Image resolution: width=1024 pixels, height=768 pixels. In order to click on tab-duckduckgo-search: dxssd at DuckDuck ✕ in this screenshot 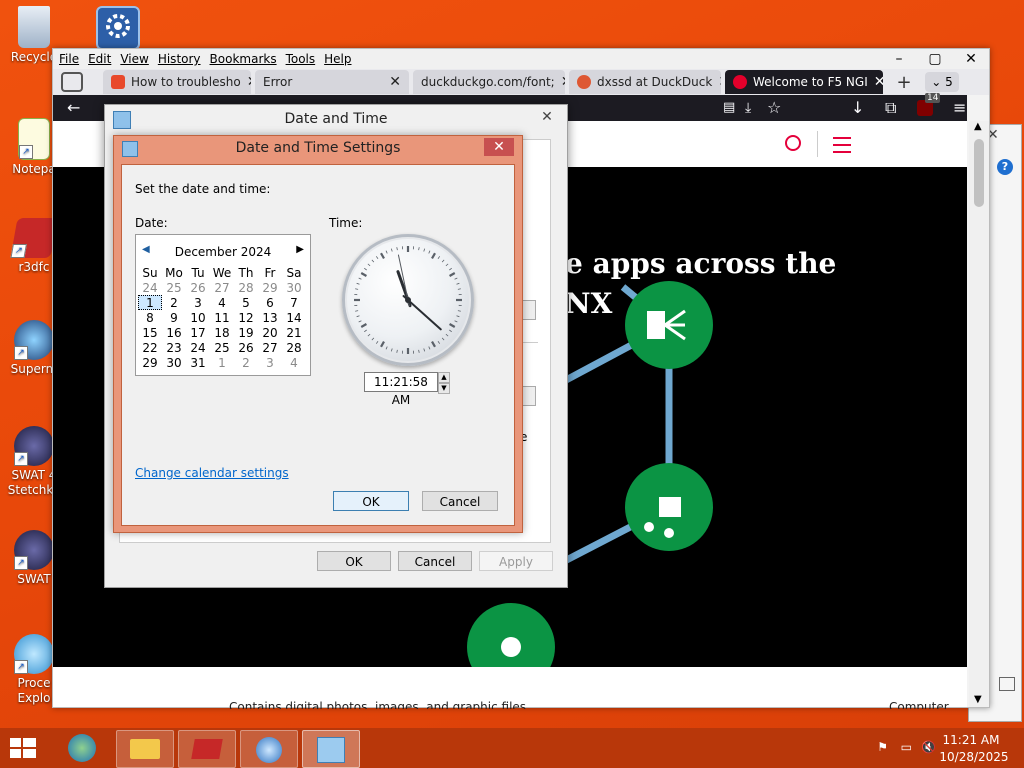, I will do `click(645, 82)`.